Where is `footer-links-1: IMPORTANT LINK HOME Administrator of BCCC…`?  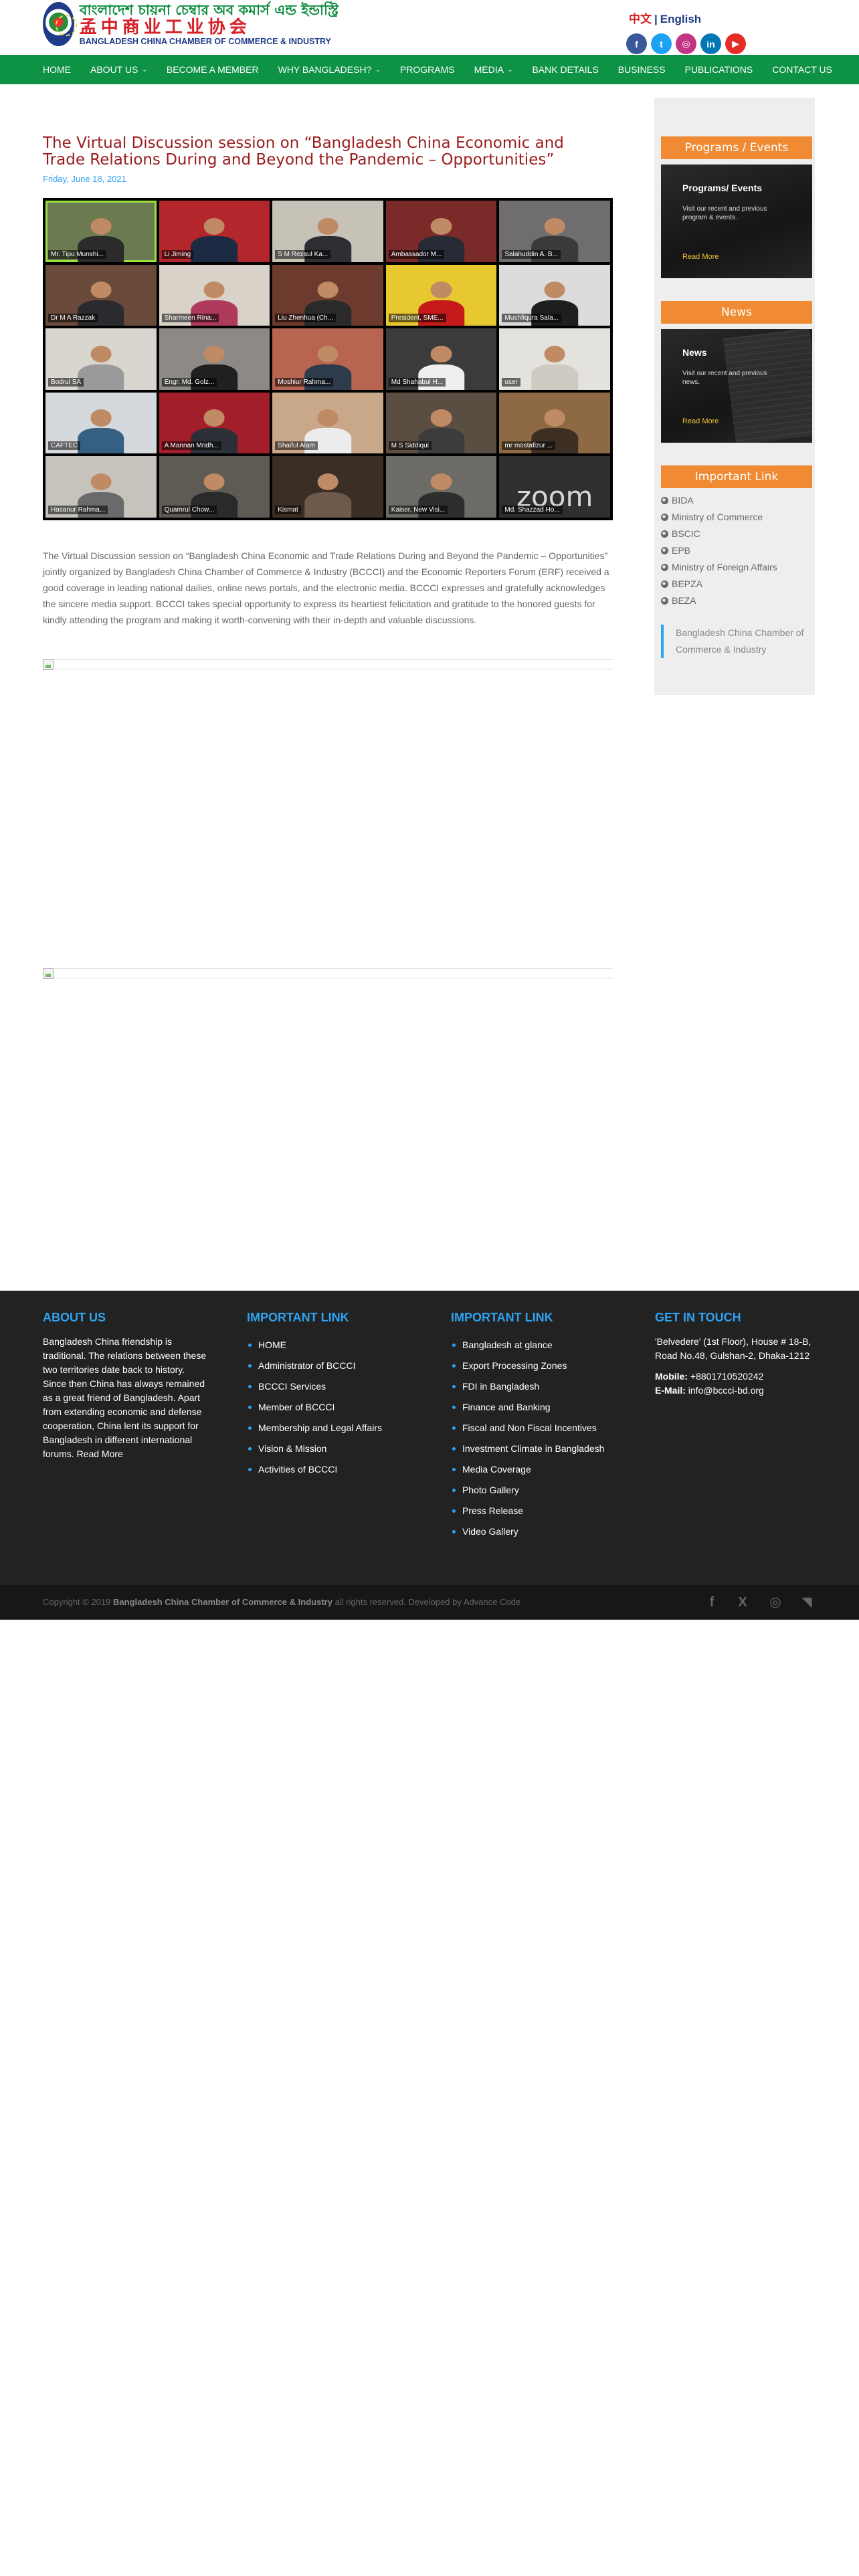 footer-links-1: IMPORTANT LINK HOME Administrator of BCCC… is located at coordinates (330, 1395).